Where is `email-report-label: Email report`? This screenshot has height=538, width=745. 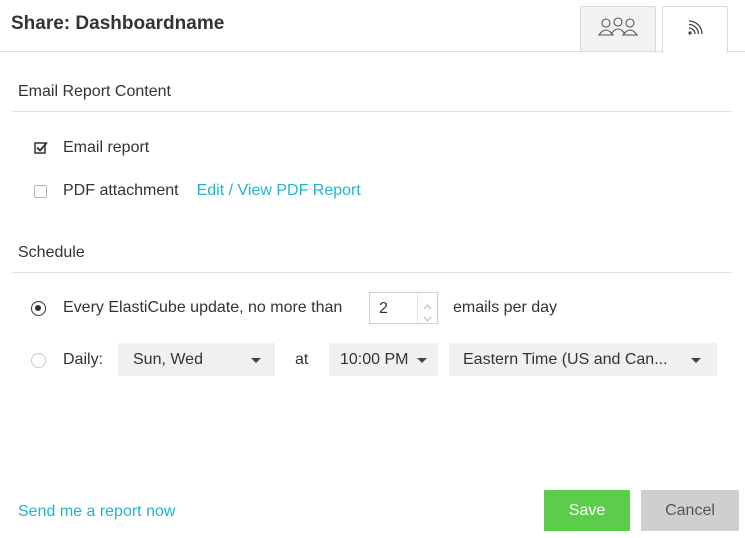 email-report-label: Email report is located at coordinates (106, 147).